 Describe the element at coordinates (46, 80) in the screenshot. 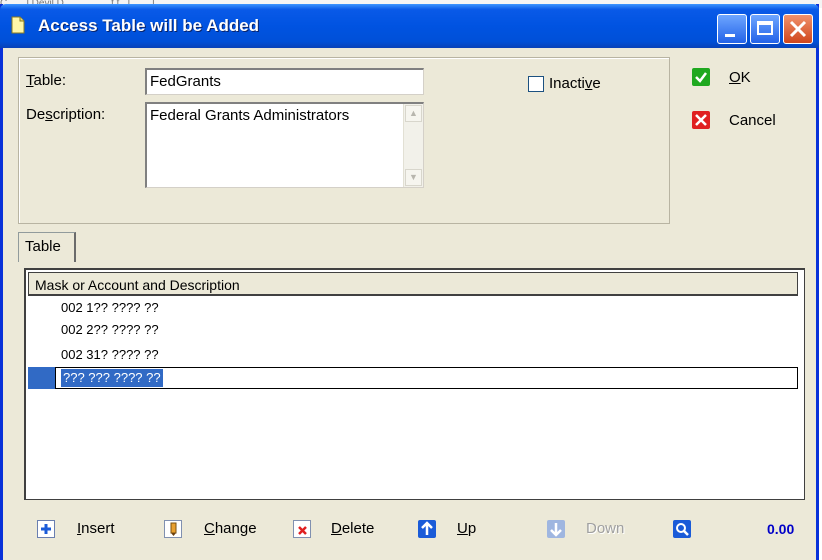

I see `table-label: Table:` at that location.